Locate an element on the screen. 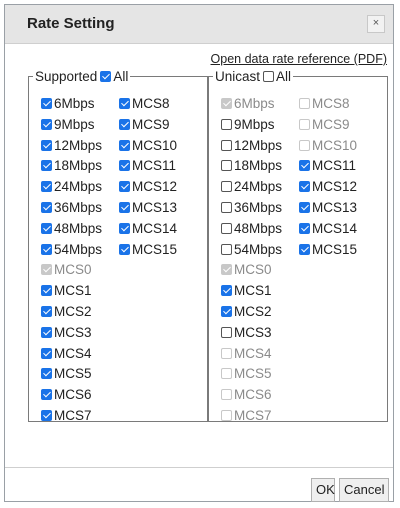 This screenshot has height=508, width=400. supported-rate-24mbps-checkbox is located at coordinates (46, 187).